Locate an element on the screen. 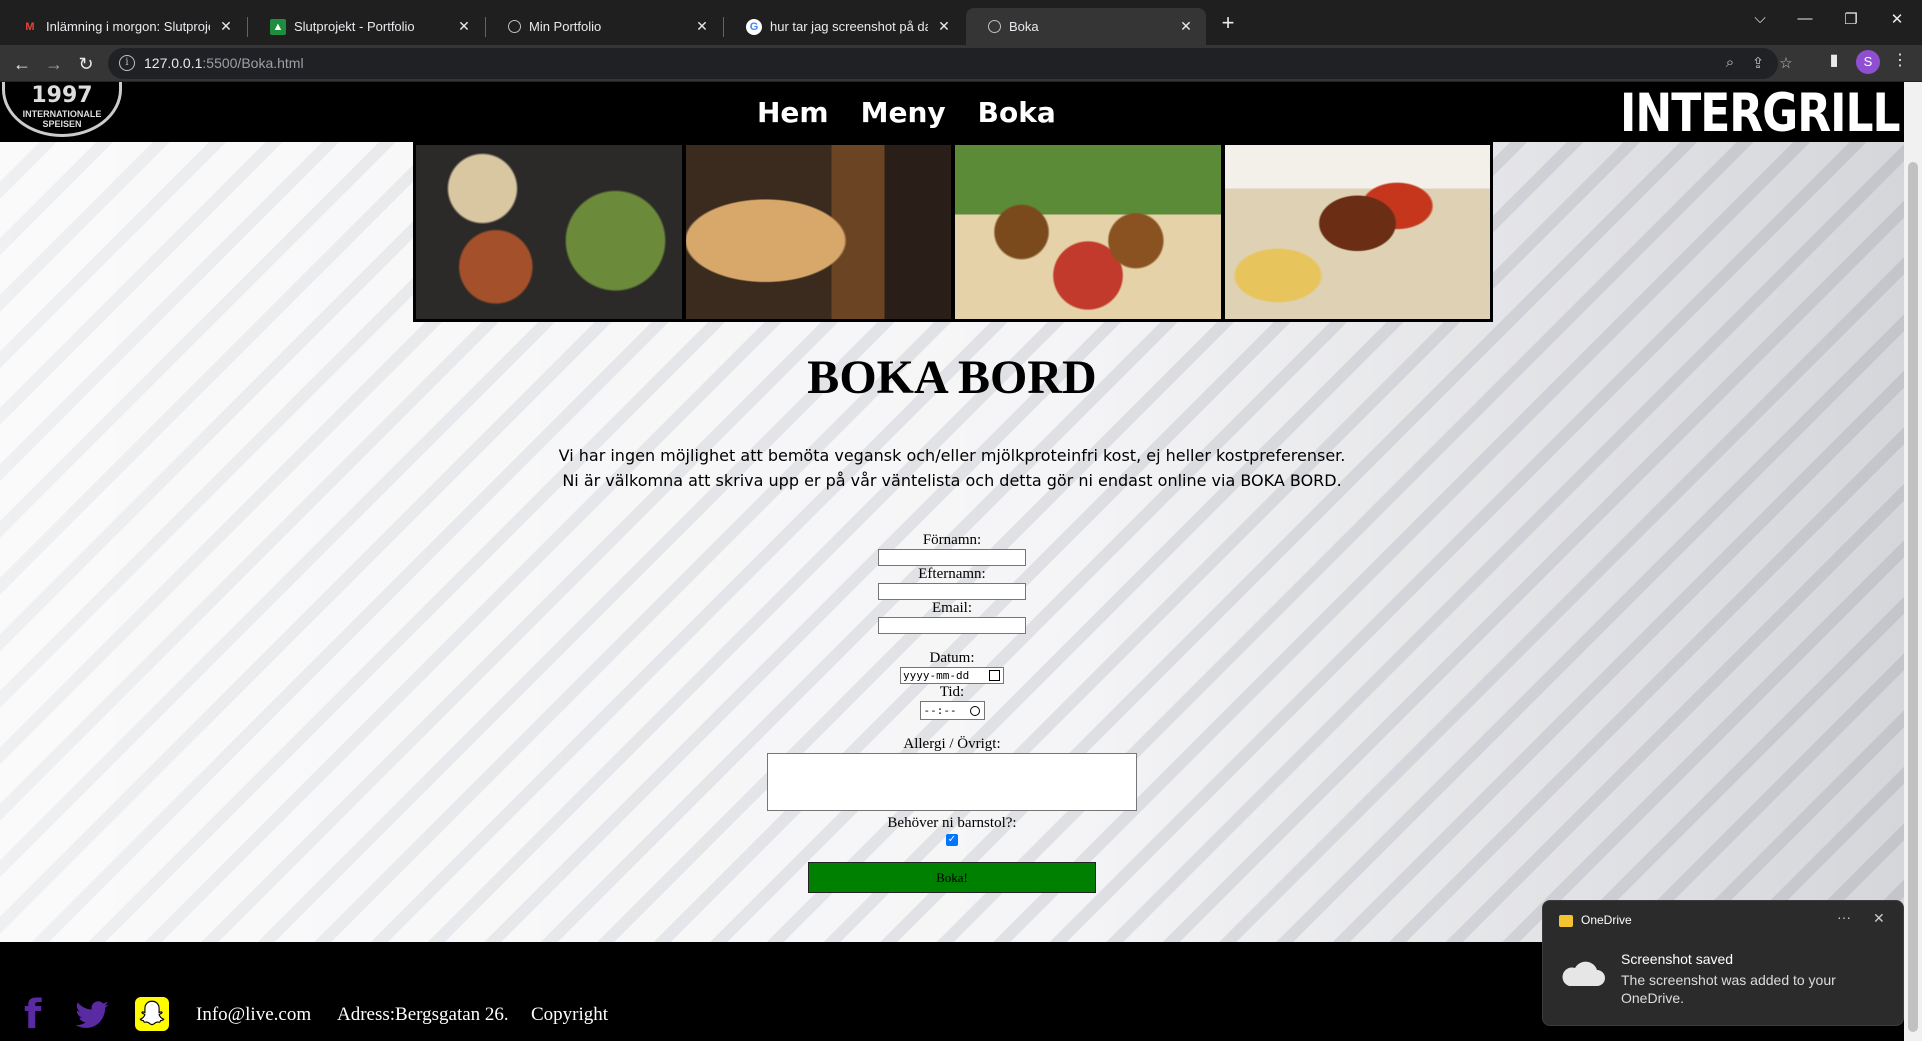  window-close-button: ✕ is located at coordinates (1897, 19).